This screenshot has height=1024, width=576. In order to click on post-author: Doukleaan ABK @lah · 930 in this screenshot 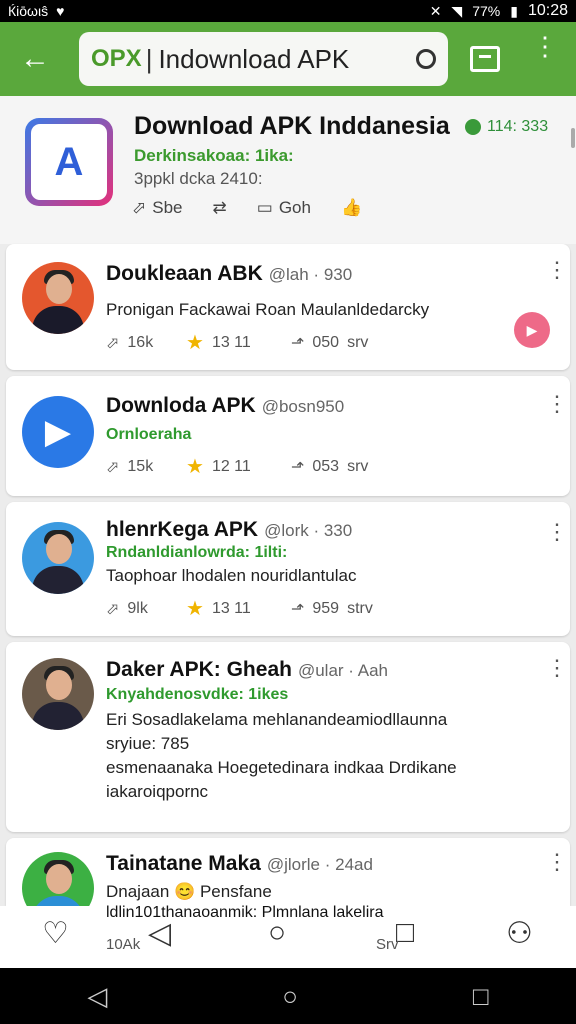, I will do `click(229, 274)`.